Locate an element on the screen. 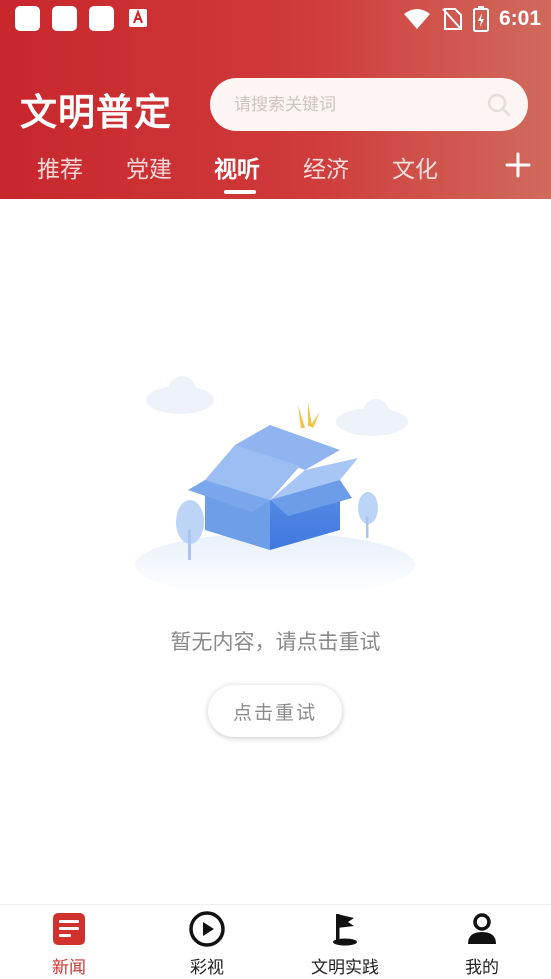  status-indicators: 6:01 is located at coordinates (472, 19).